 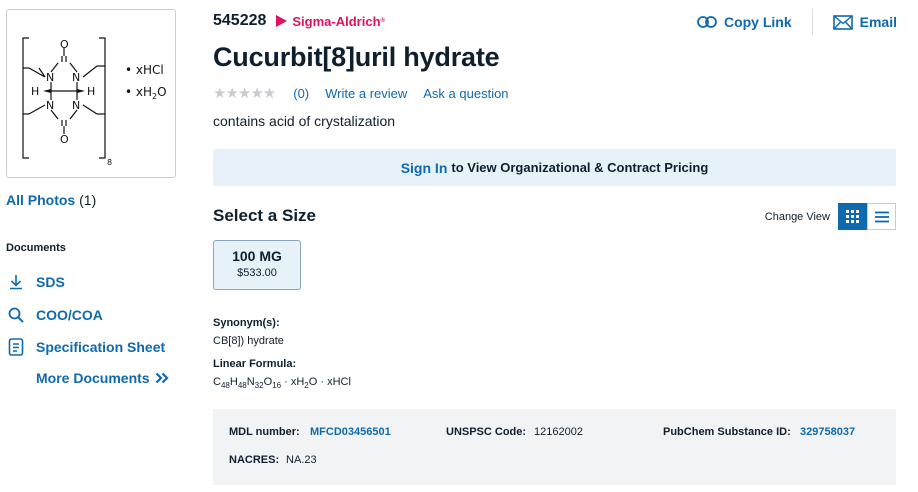 I want to click on structure-image: O O N N N N H H 8 • xHCl • xH2O, so click(x=91, y=93).